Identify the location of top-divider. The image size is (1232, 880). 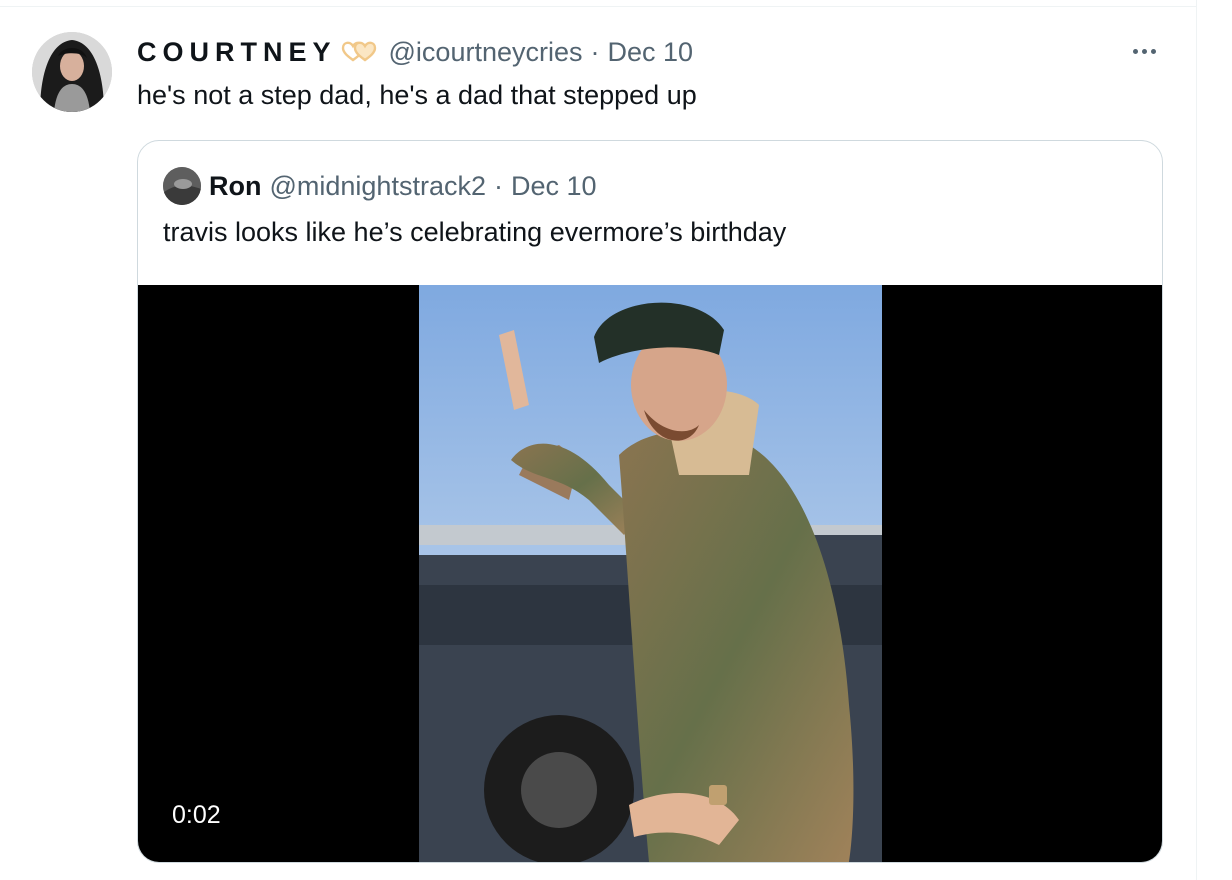
(598, 6).